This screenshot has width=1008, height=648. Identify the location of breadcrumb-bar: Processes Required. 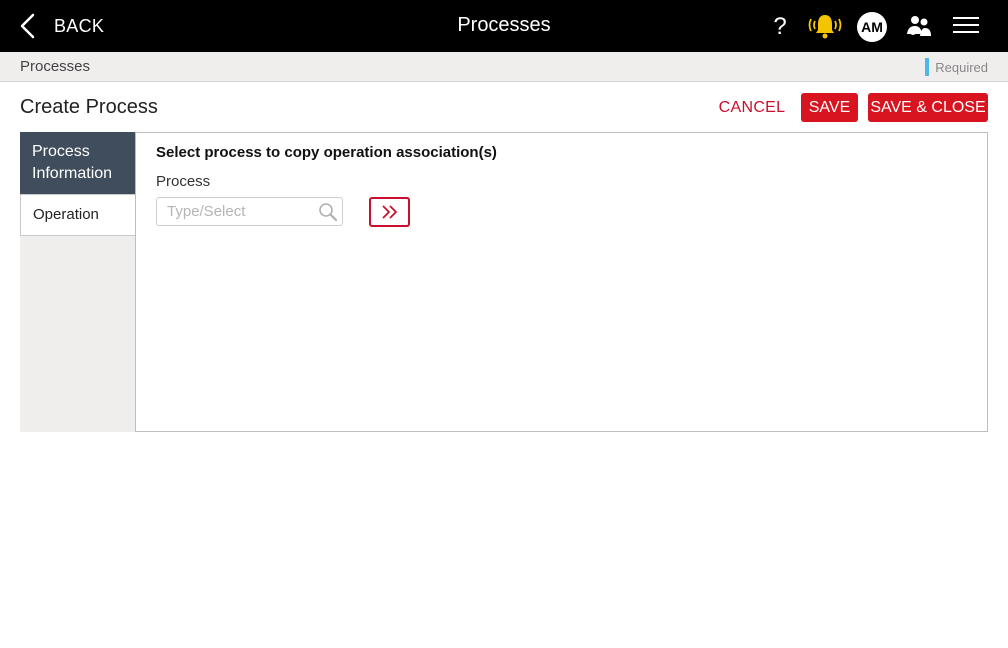
(504, 67).